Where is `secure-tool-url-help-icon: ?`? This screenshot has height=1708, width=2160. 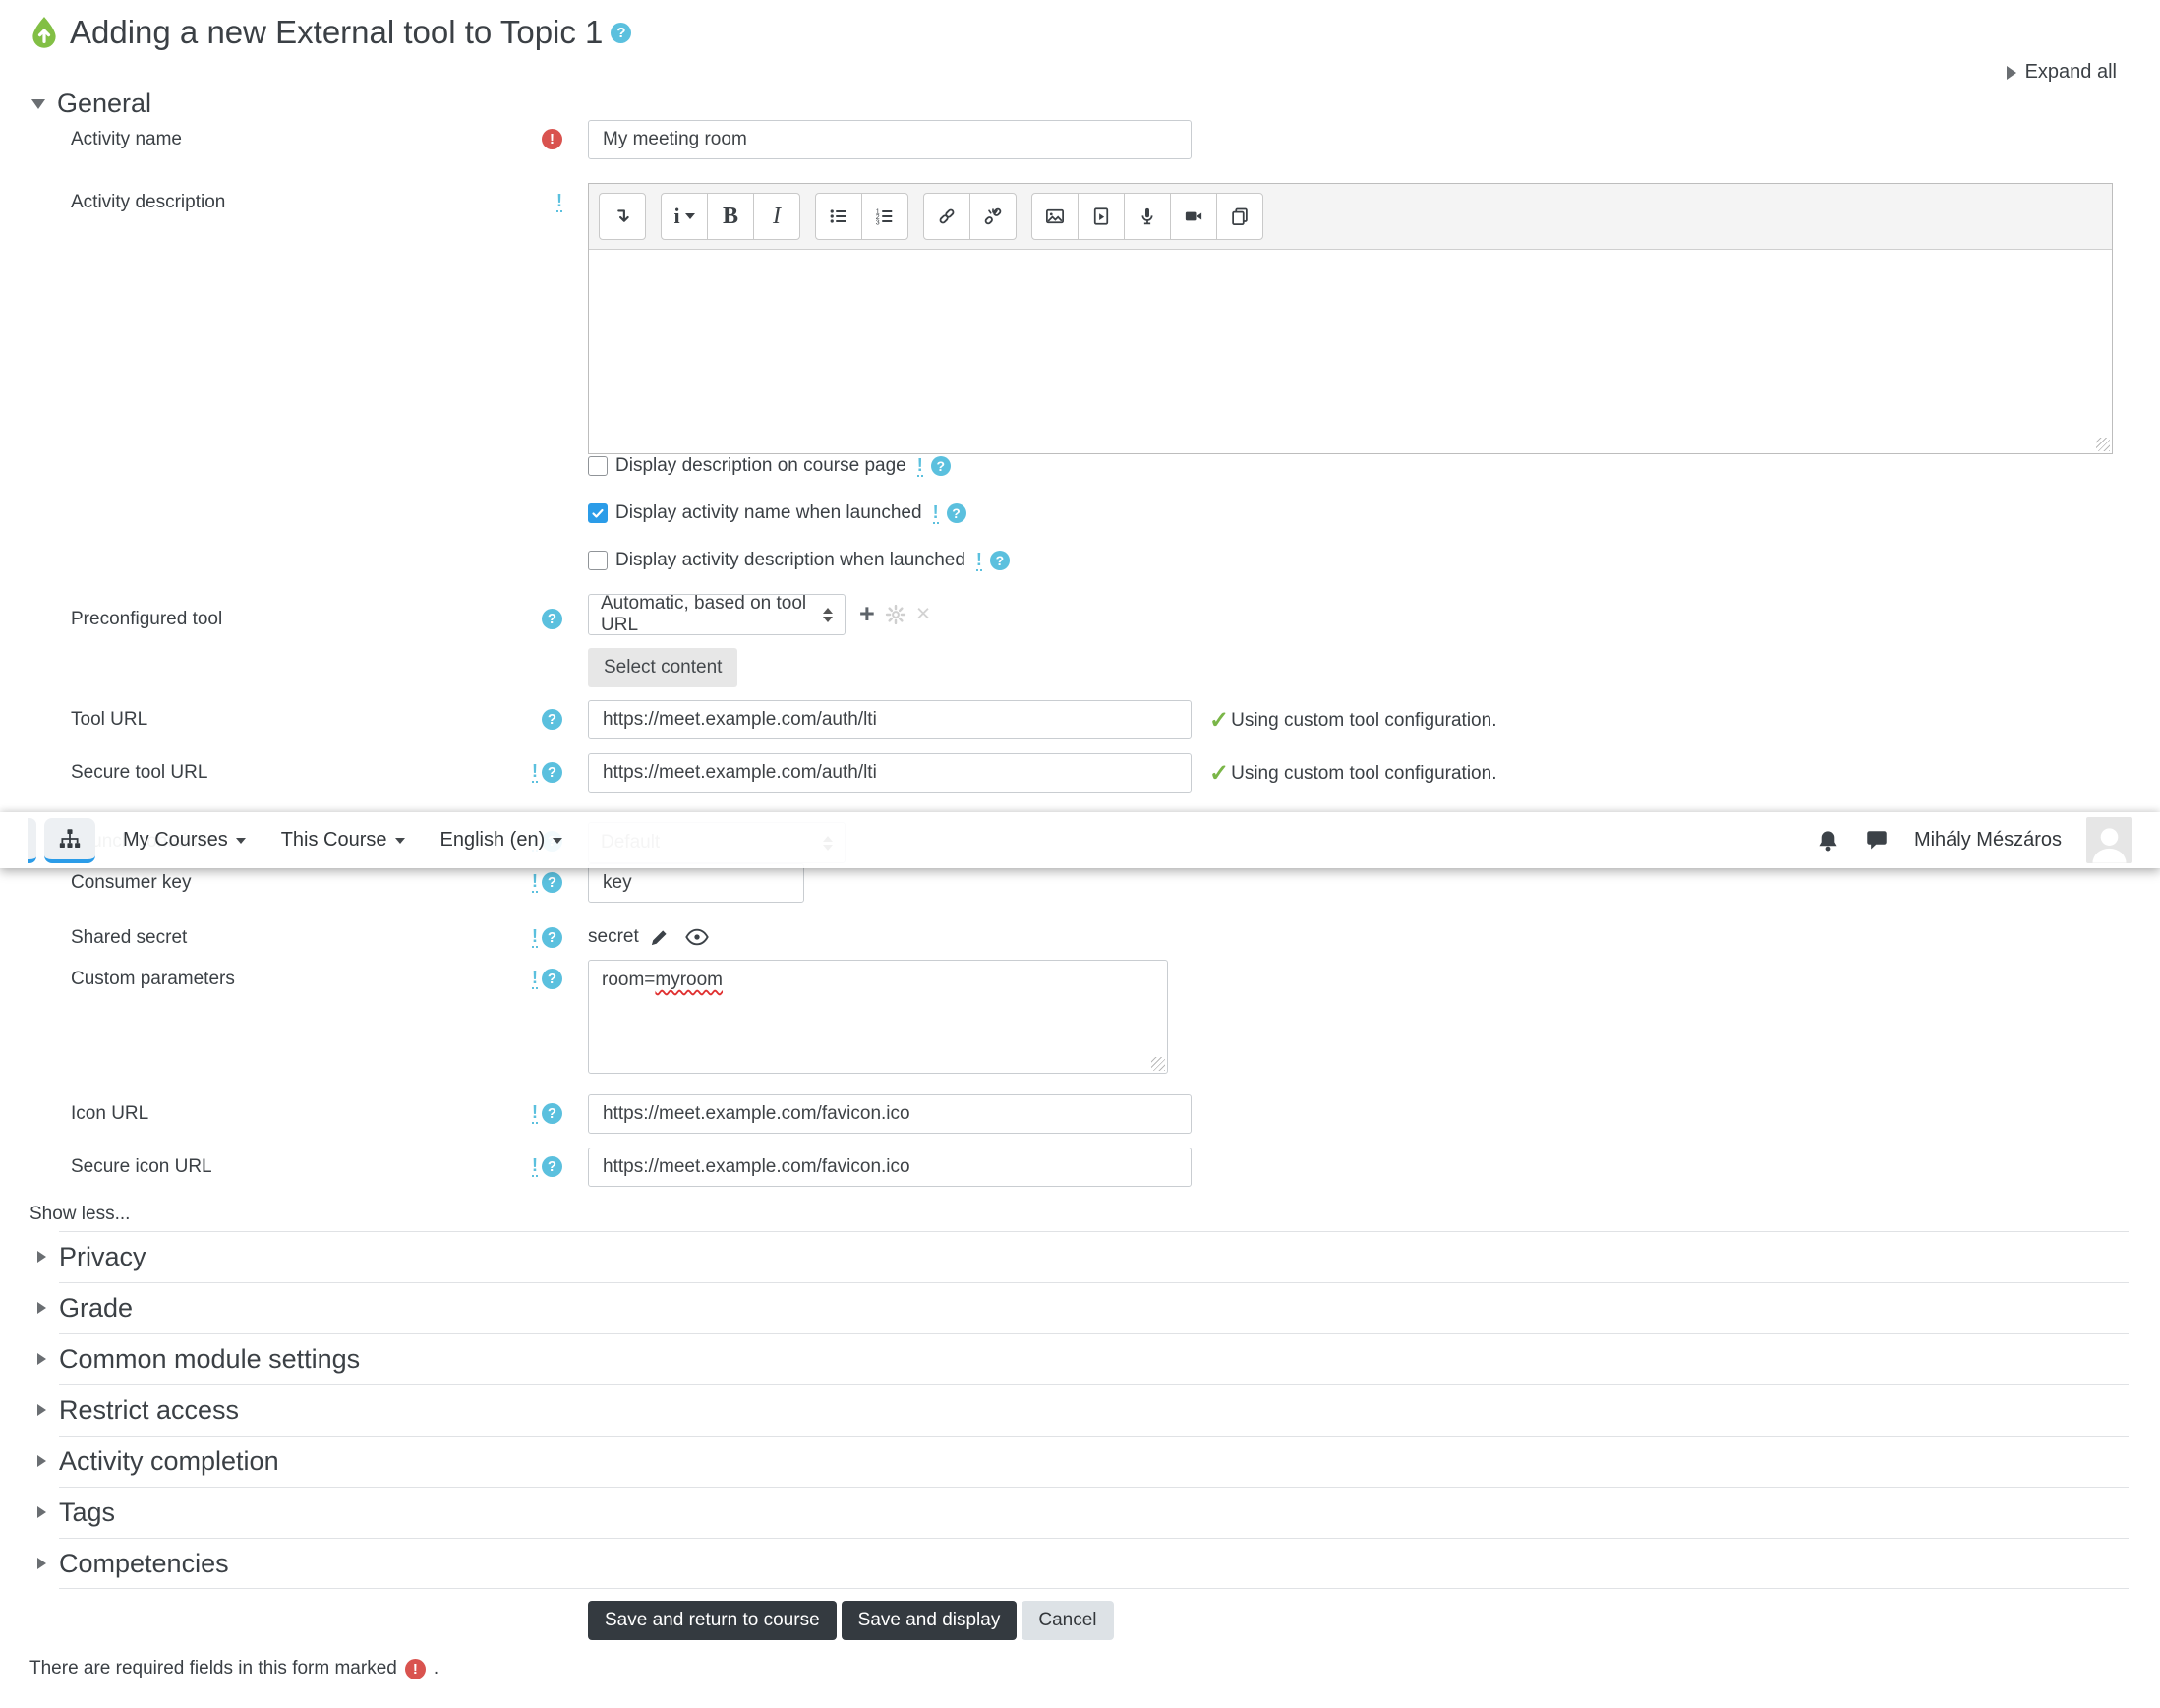
secure-tool-url-help-icon: ? is located at coordinates (552, 772).